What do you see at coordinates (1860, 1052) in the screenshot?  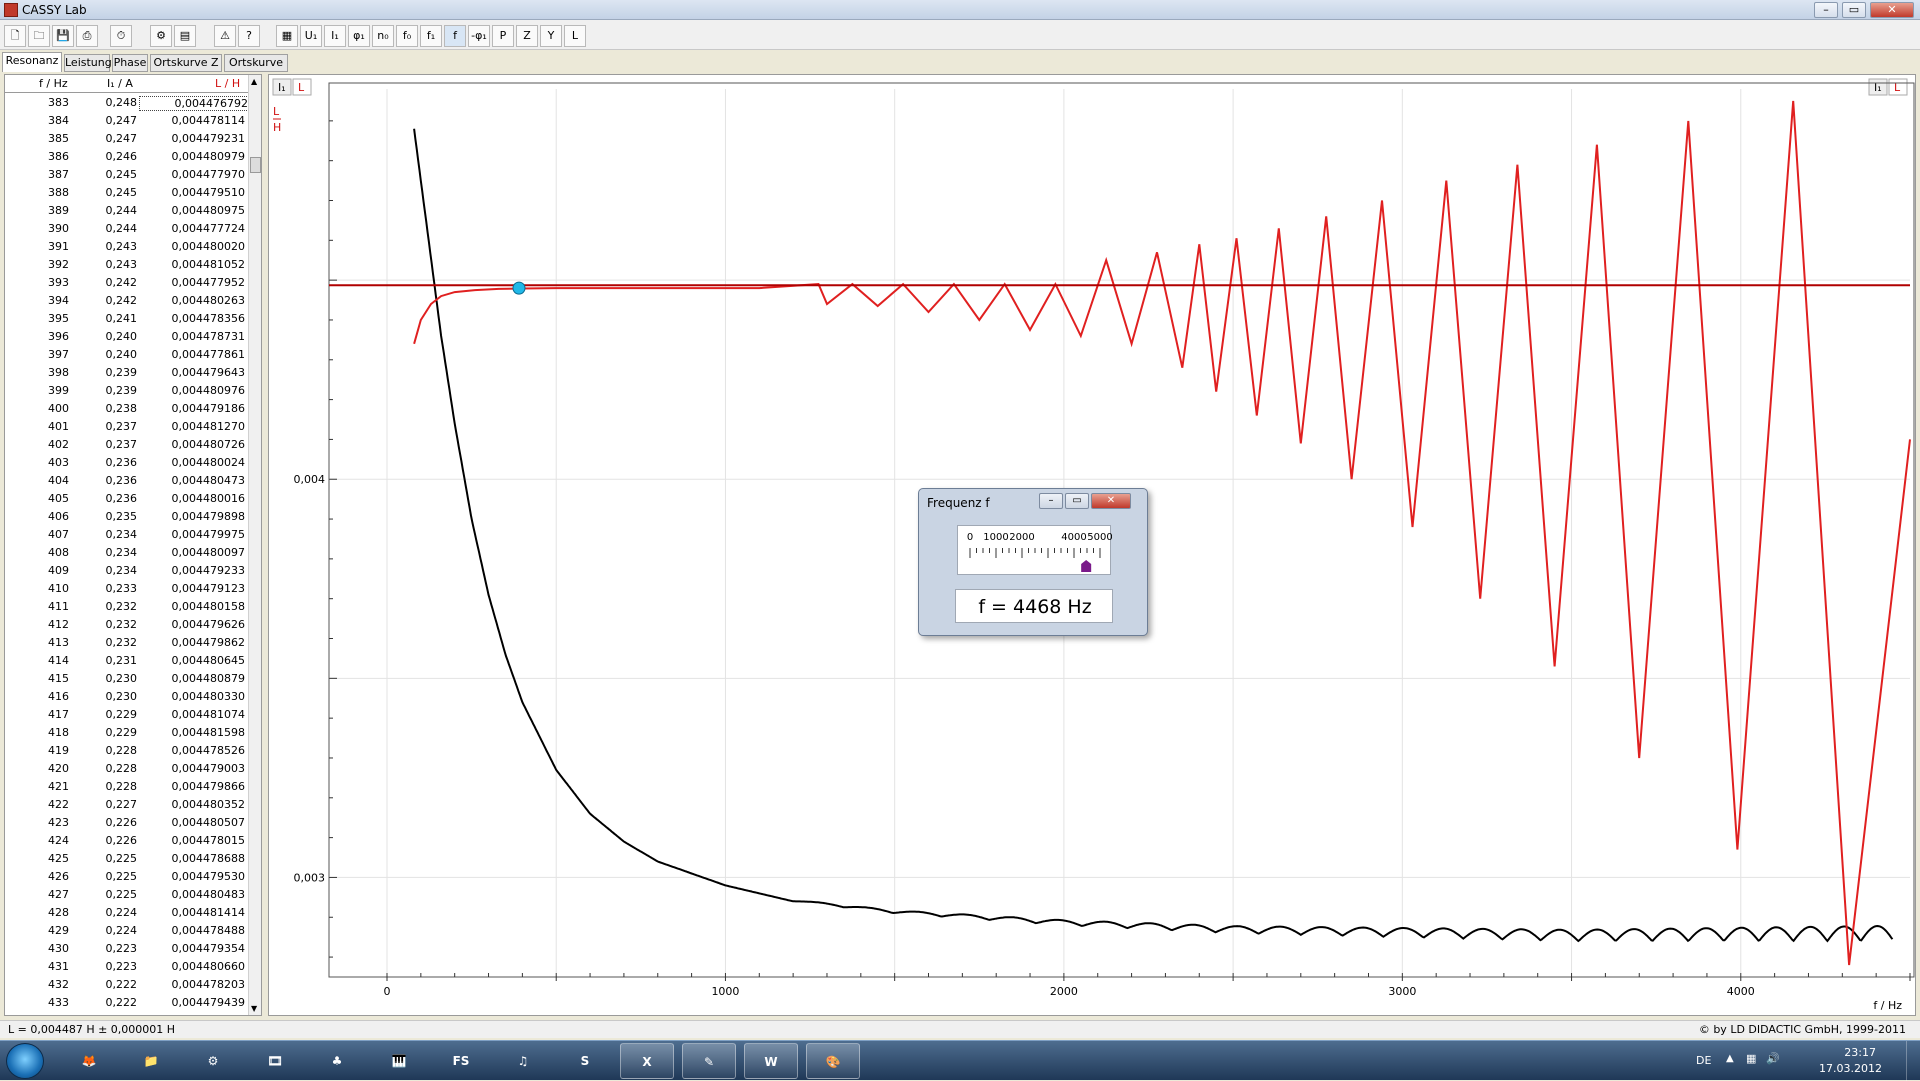 I see `clock-time: 23:17` at bounding box center [1860, 1052].